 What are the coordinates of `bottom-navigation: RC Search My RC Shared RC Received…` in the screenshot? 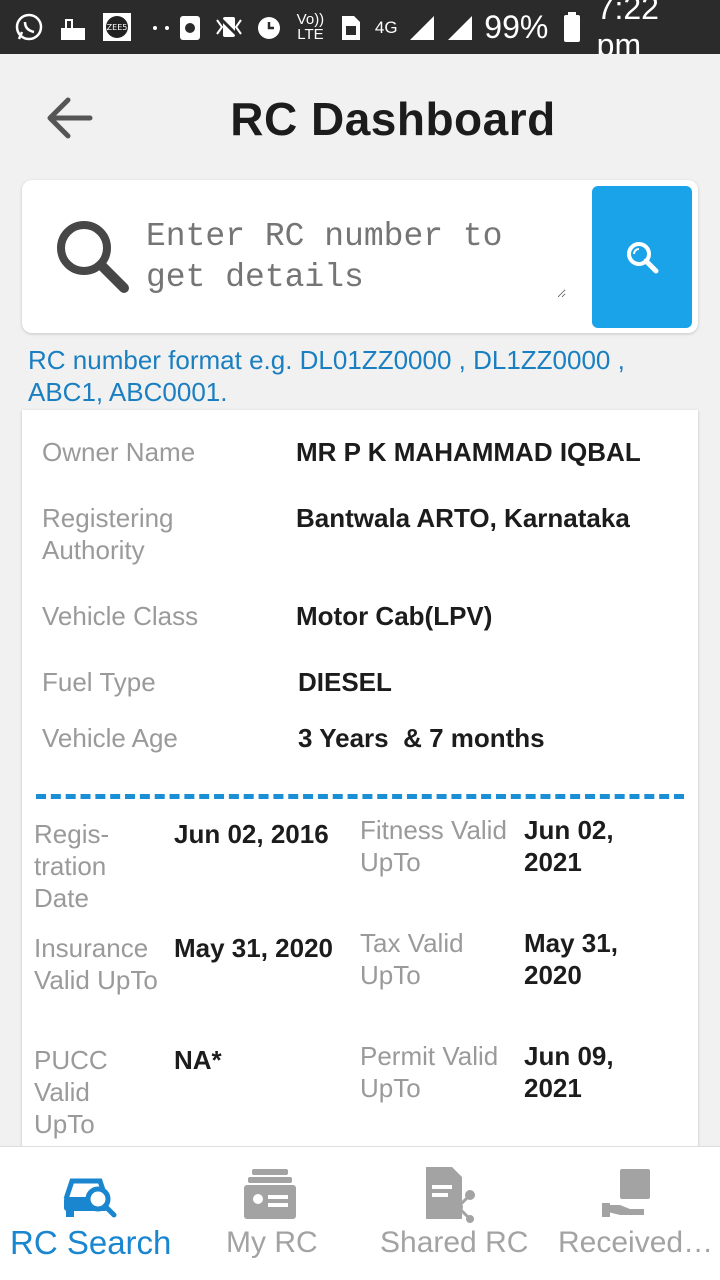 It's located at (360, 1213).